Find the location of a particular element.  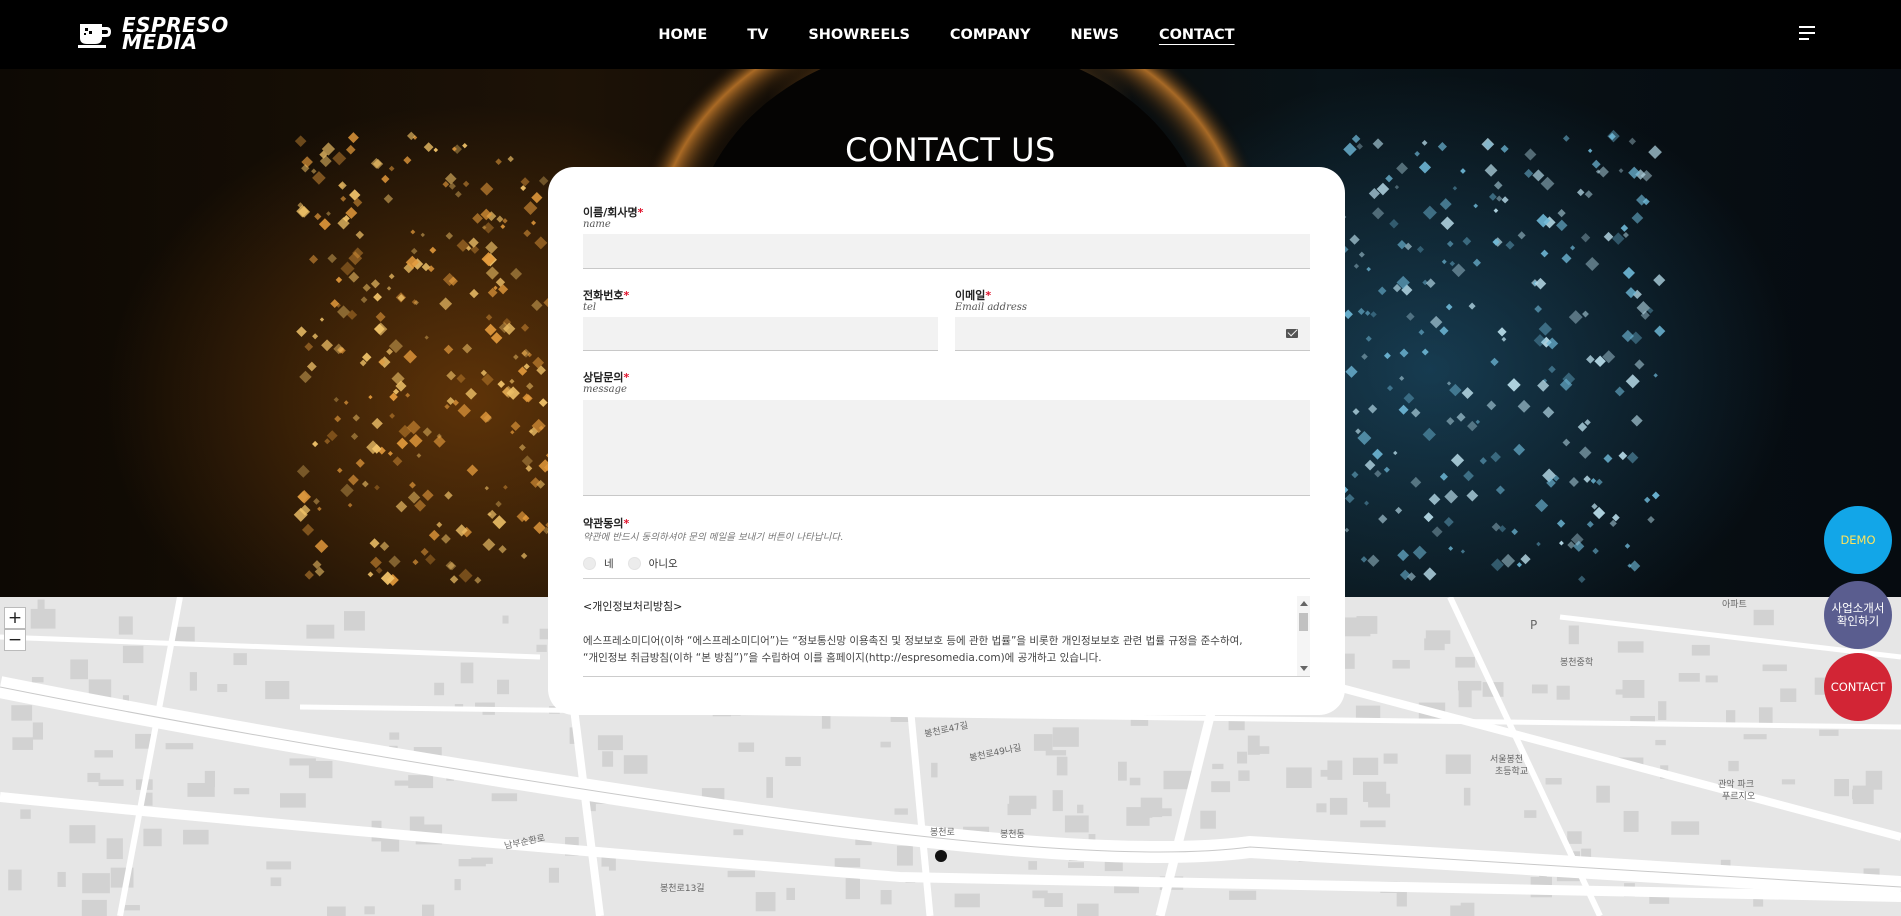

logo-text: ESPRESO MEDIA is located at coordinates (175, 33).